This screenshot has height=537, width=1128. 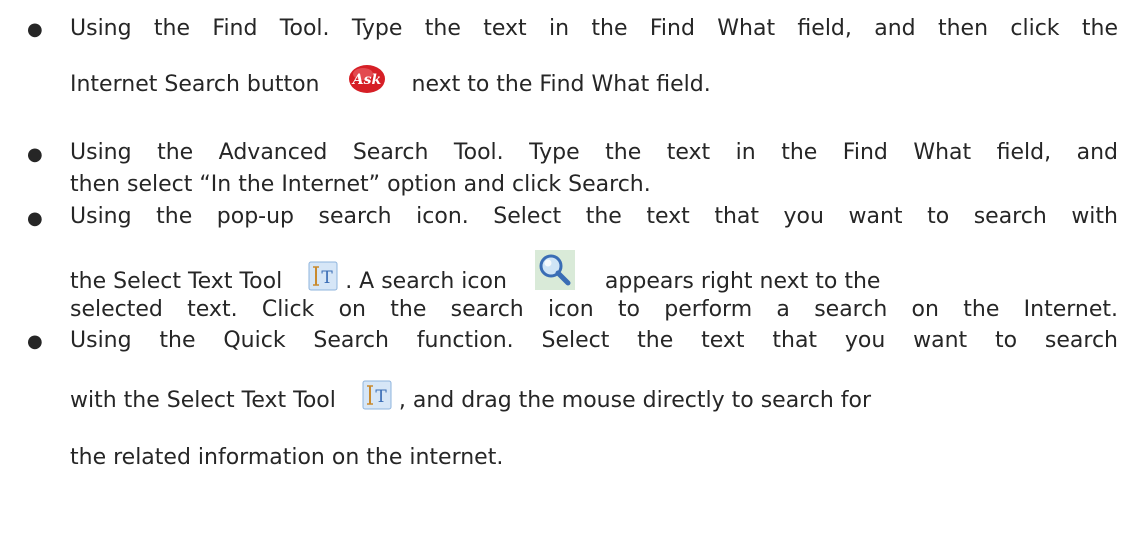 What do you see at coordinates (203, 400) in the screenshot?
I see `bullet-4-text-a: with the Select Text Tool` at bounding box center [203, 400].